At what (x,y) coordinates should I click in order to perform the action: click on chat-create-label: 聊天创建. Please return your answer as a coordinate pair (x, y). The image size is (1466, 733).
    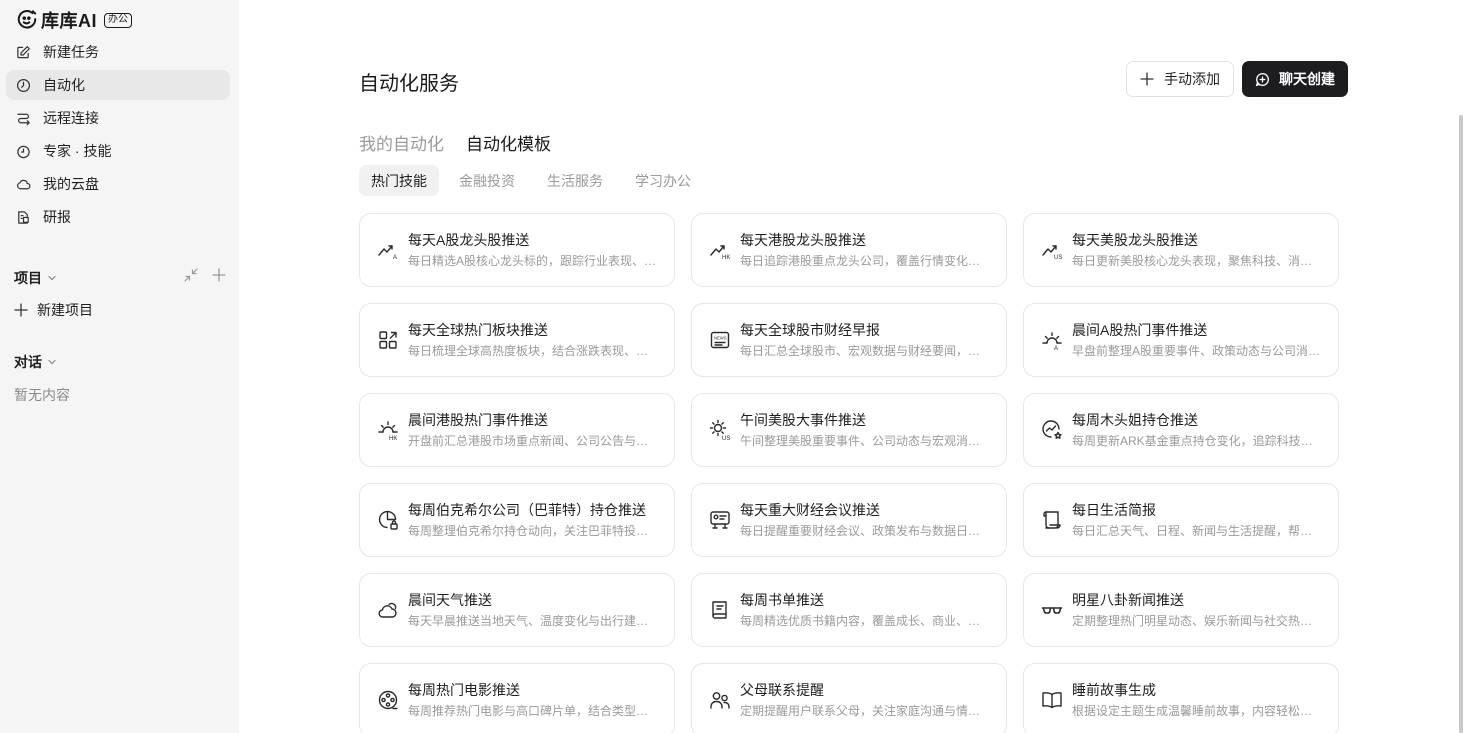
    Looking at the image, I should click on (1307, 79).